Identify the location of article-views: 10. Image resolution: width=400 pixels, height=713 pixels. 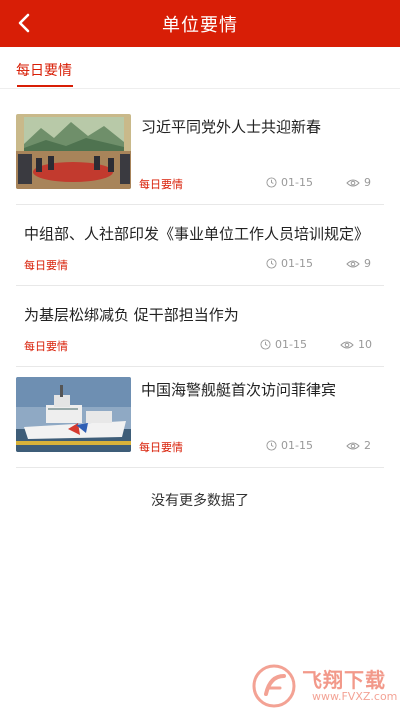
(356, 344).